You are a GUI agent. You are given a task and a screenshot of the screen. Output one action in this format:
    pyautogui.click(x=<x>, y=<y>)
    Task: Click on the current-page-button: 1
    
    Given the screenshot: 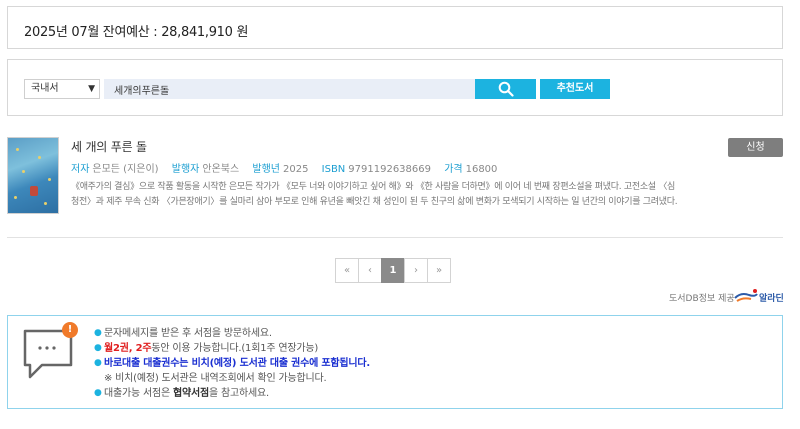 What is the action you would take?
    pyautogui.click(x=393, y=270)
    